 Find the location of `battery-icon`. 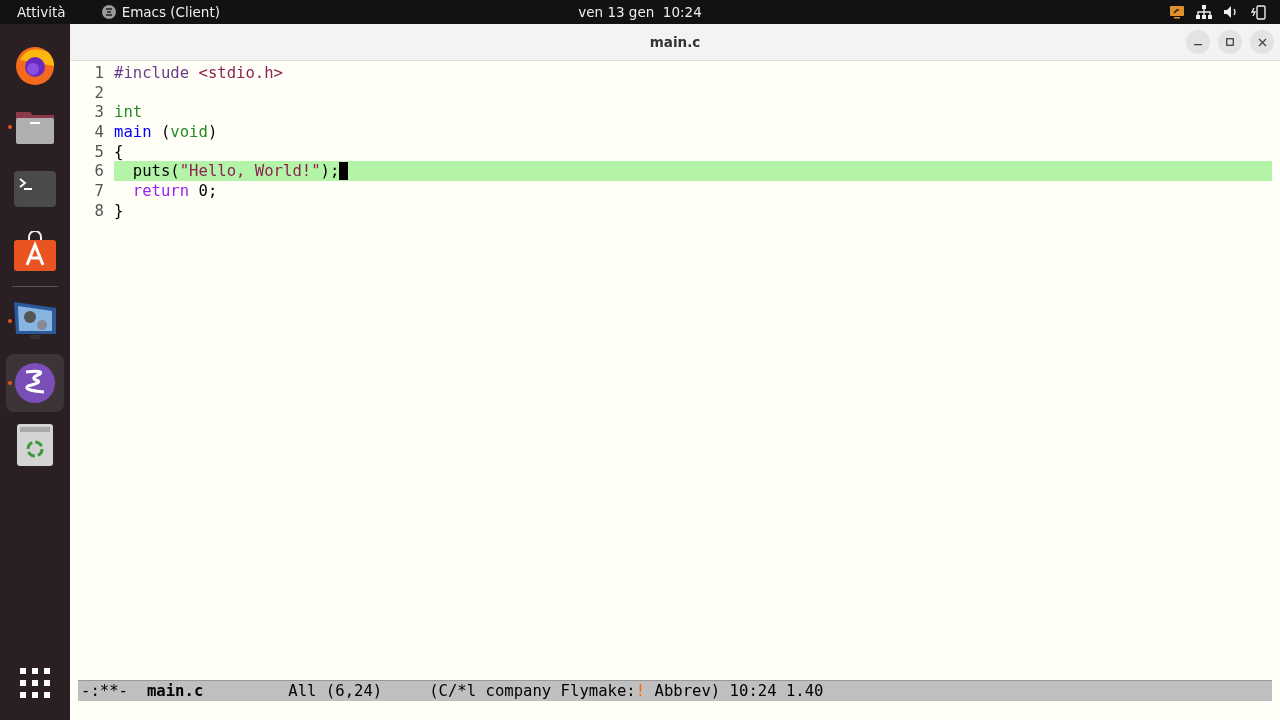

battery-icon is located at coordinates (1258, 12).